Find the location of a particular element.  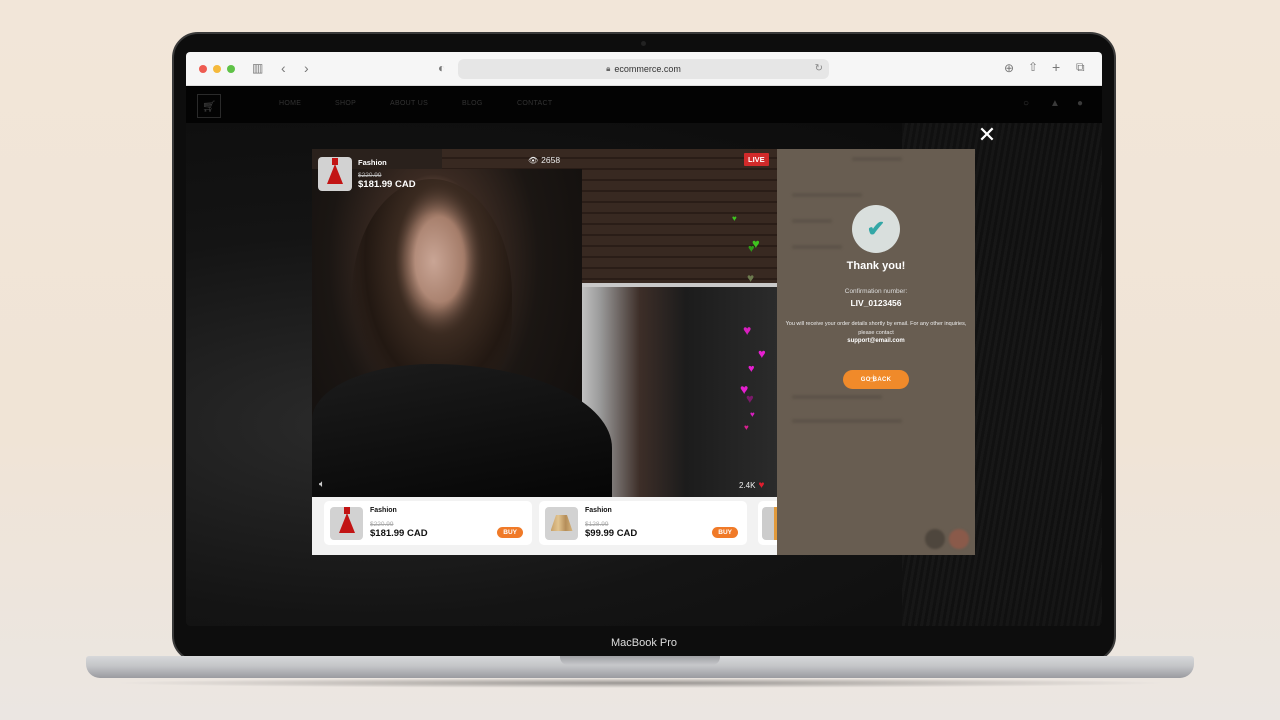

minimize-window-button is located at coordinates (217, 69).